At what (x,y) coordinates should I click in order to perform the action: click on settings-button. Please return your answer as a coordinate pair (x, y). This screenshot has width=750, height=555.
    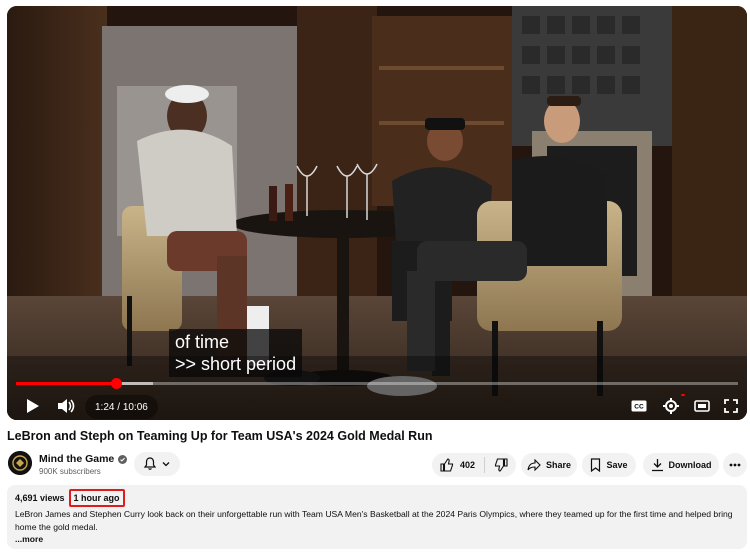
    Looking at the image, I should click on (671, 406).